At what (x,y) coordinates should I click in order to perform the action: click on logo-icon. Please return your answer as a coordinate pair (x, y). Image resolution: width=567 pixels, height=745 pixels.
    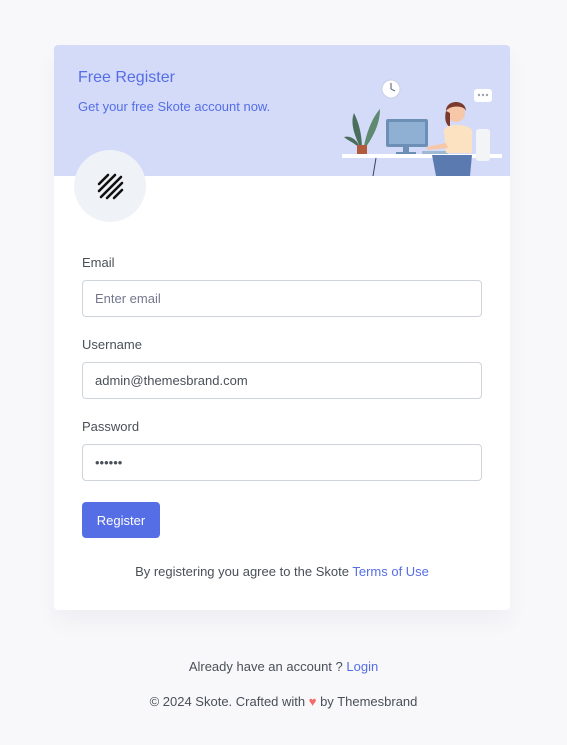
    Looking at the image, I should click on (110, 186).